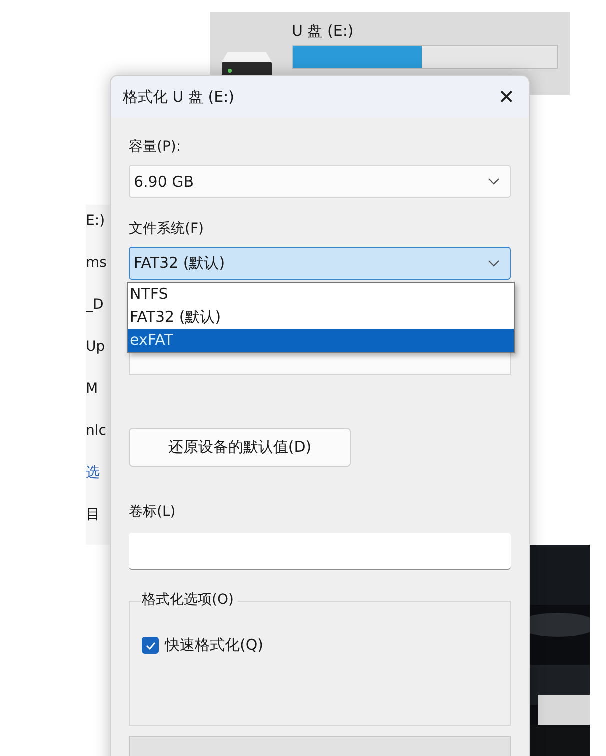  I want to click on sidebar-item: 目, so click(98, 515).